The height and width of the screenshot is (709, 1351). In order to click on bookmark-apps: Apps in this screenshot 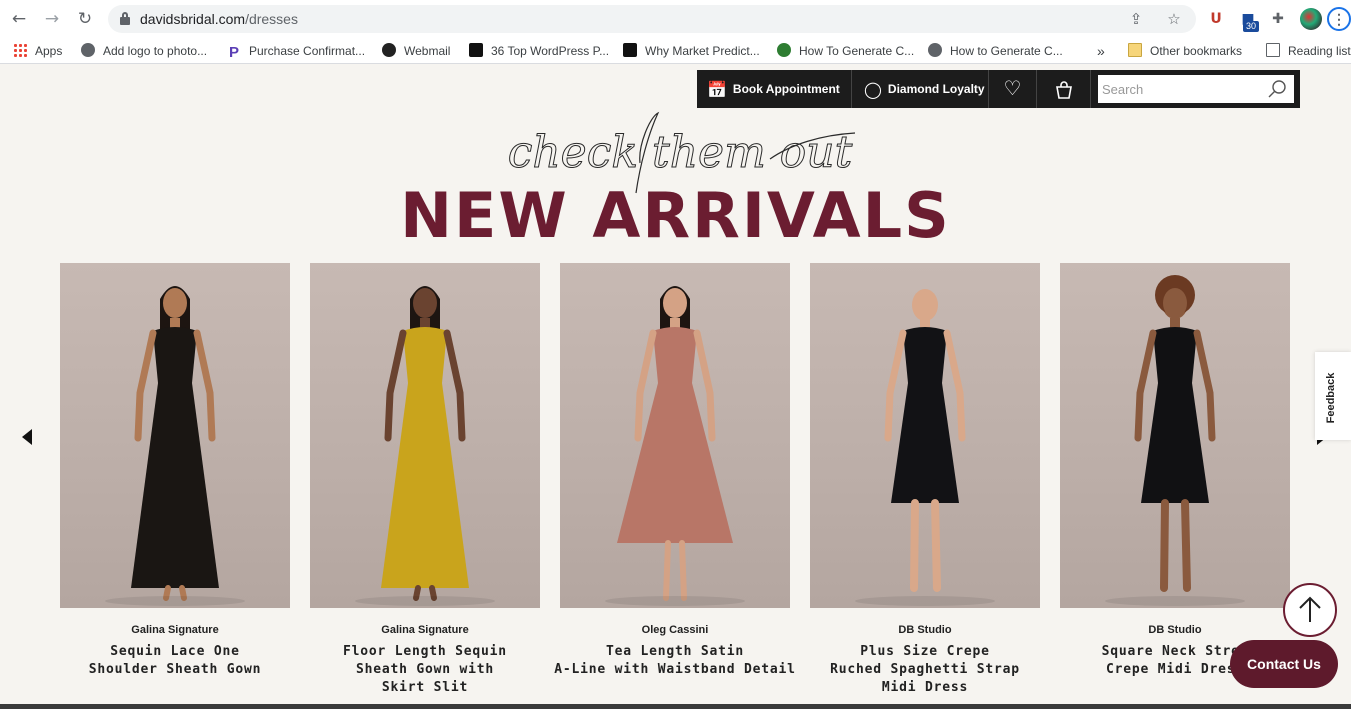, I will do `click(37, 51)`.